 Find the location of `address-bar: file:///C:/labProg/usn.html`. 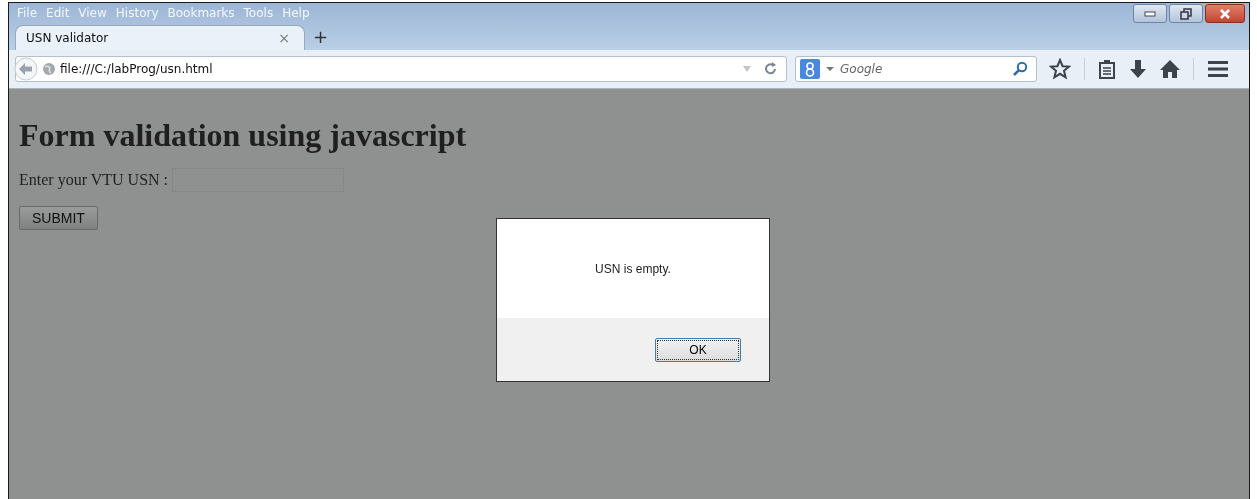

address-bar: file:///C:/labProg/usn.html is located at coordinates (401, 69).